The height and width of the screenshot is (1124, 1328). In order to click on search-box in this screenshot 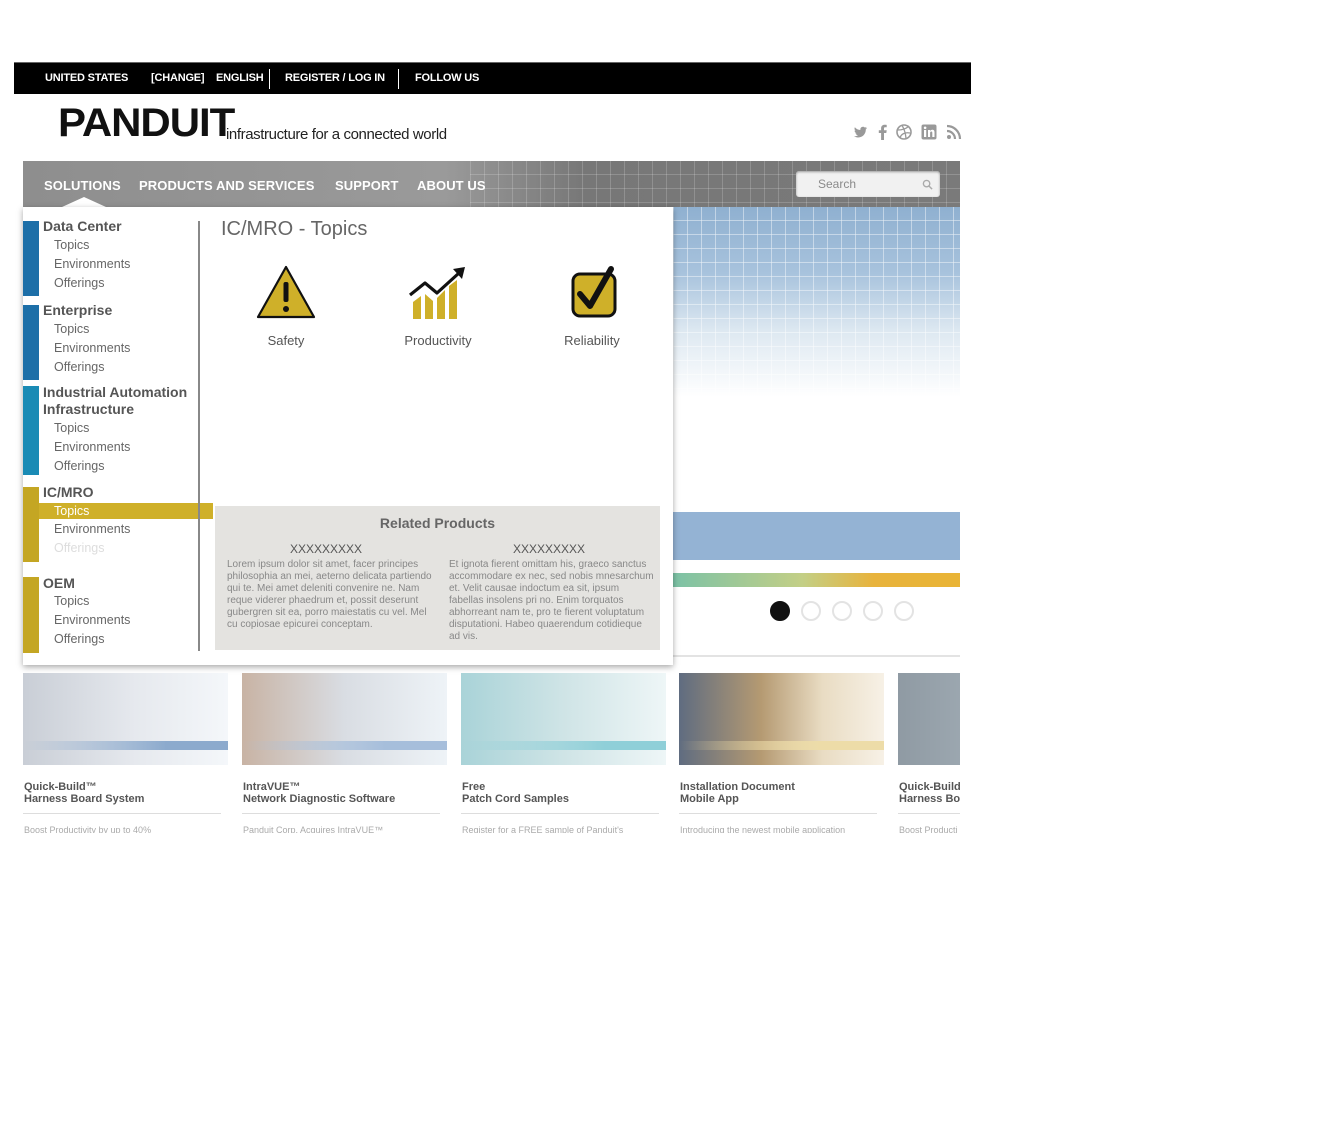, I will do `click(868, 184)`.